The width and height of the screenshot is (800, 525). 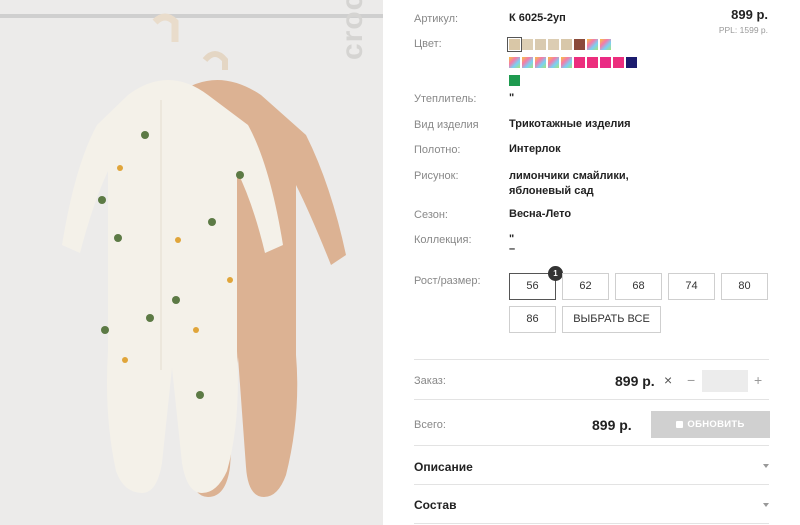 I want to click on article-label: Артикул:, so click(x=436, y=19).